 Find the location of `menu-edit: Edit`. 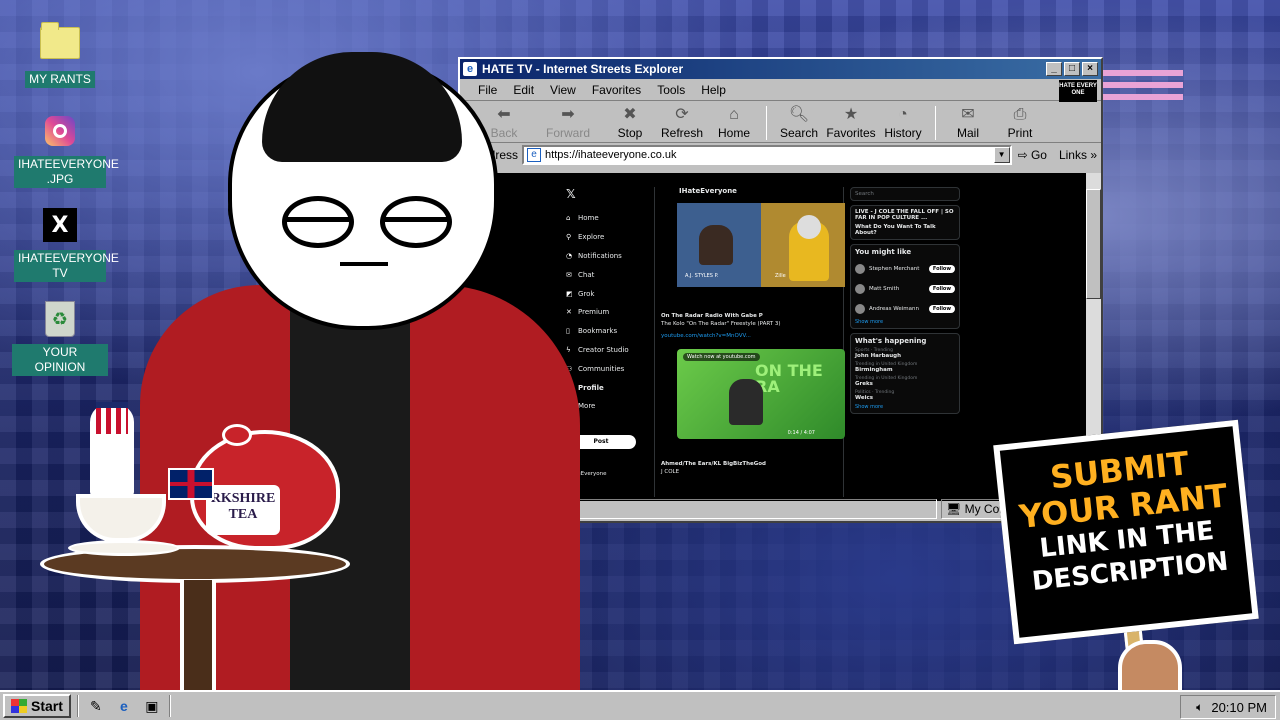

menu-edit: Edit is located at coordinates (523, 90).